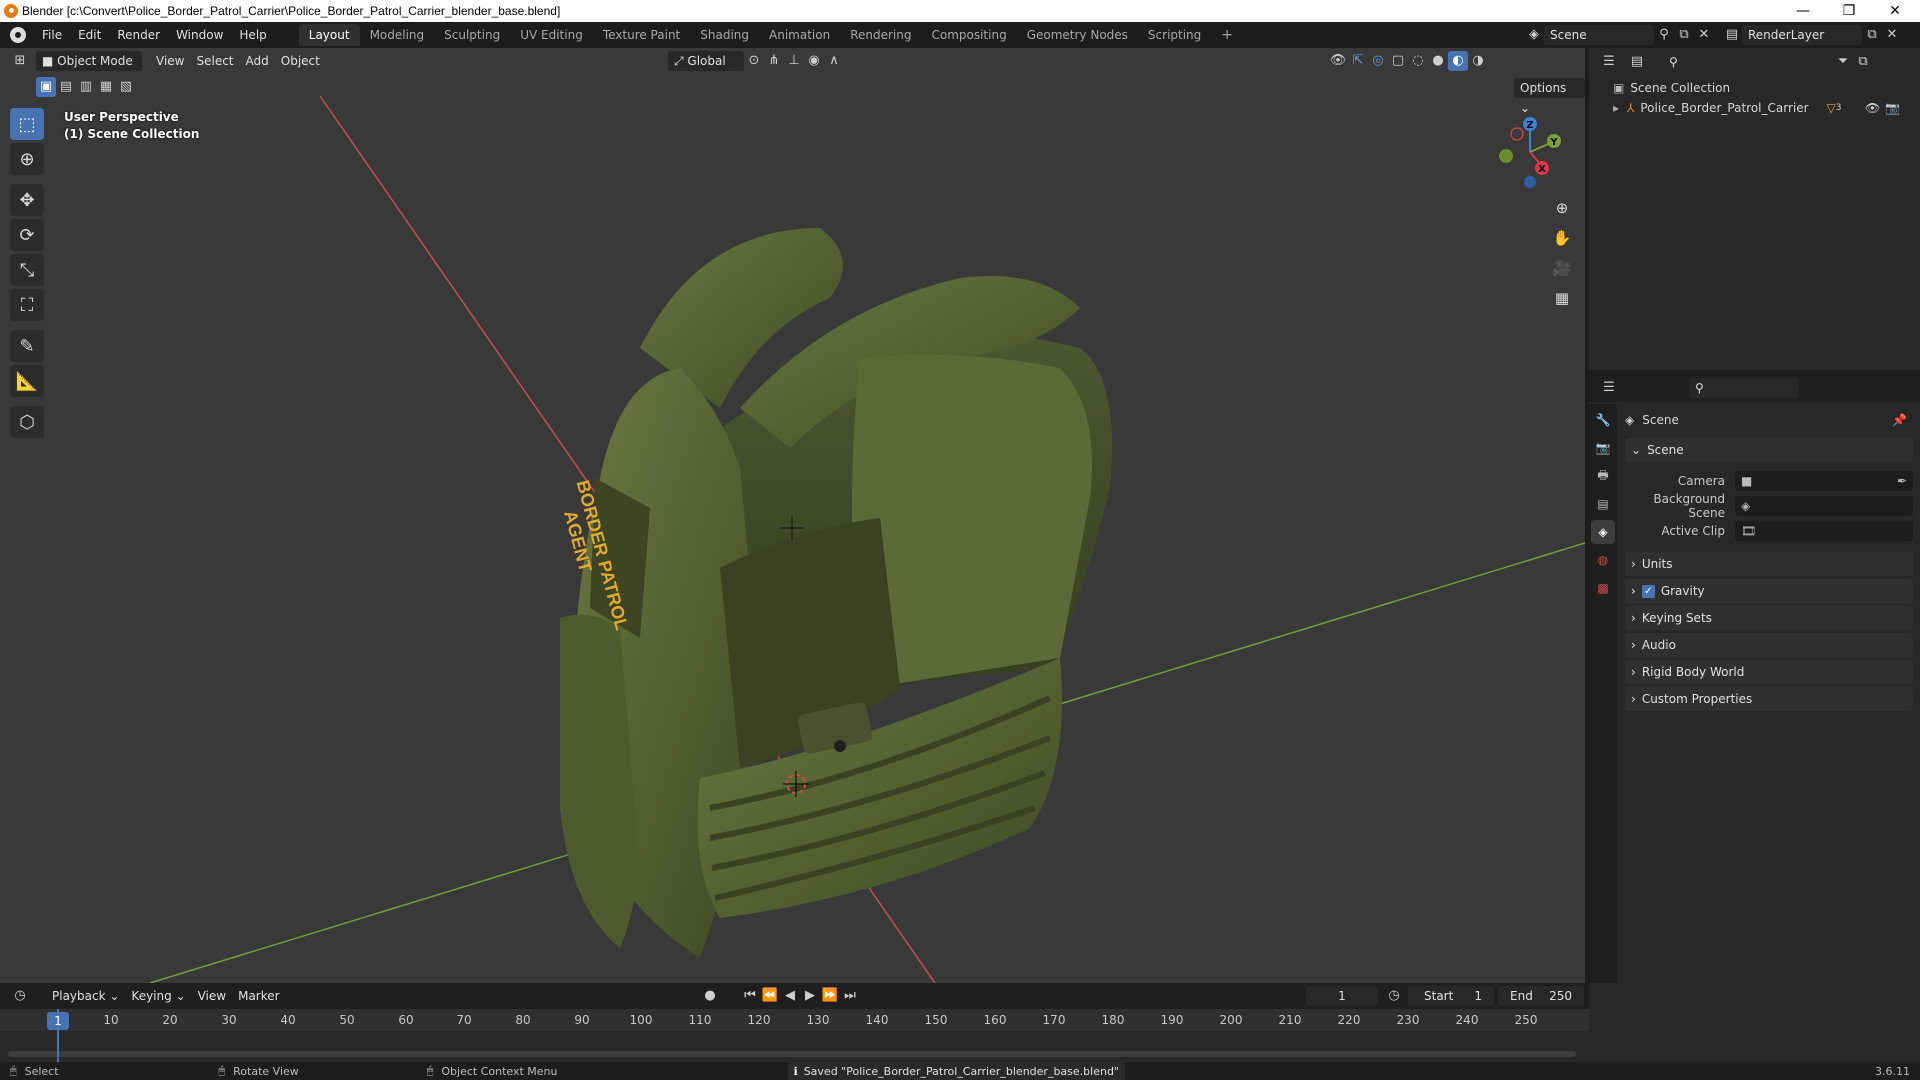 The height and width of the screenshot is (1080, 1920). Describe the element at coordinates (792, 1054) in the screenshot. I see `timeline-scrollbar` at that location.